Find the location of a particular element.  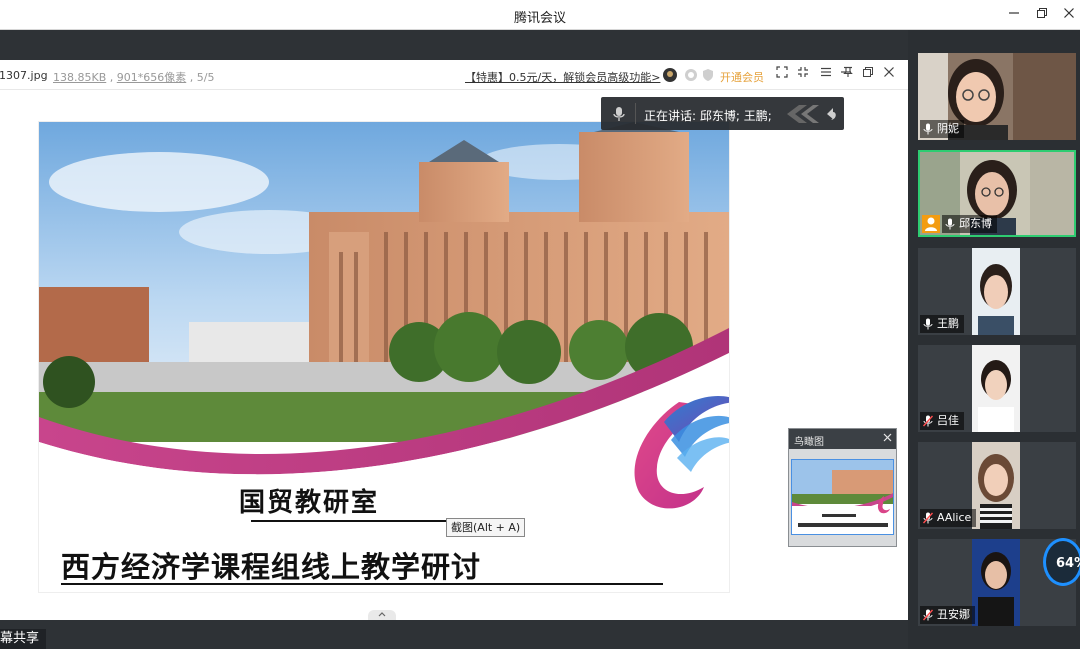

file-size: 138.85KB is located at coordinates (80, 77).